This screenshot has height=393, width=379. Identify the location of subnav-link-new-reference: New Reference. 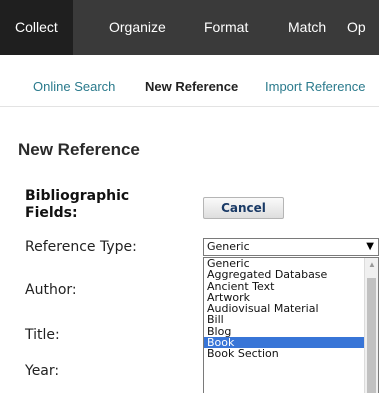
(191, 86).